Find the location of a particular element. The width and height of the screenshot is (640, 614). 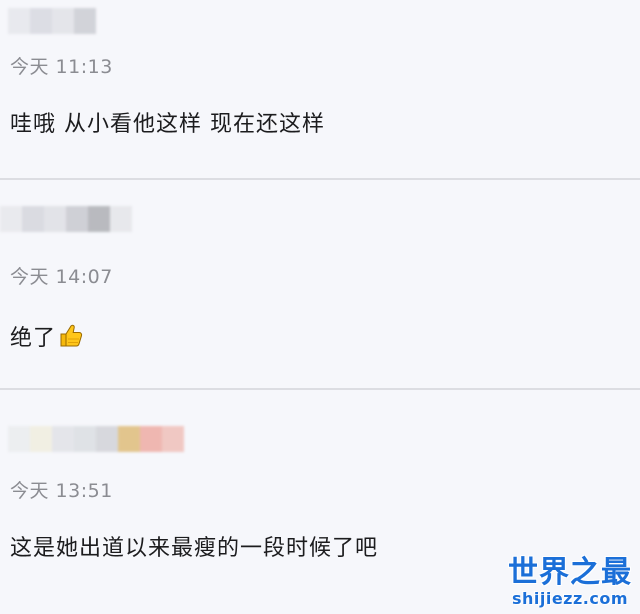

comment-timestamp: 今天 14:07 is located at coordinates (61, 277).